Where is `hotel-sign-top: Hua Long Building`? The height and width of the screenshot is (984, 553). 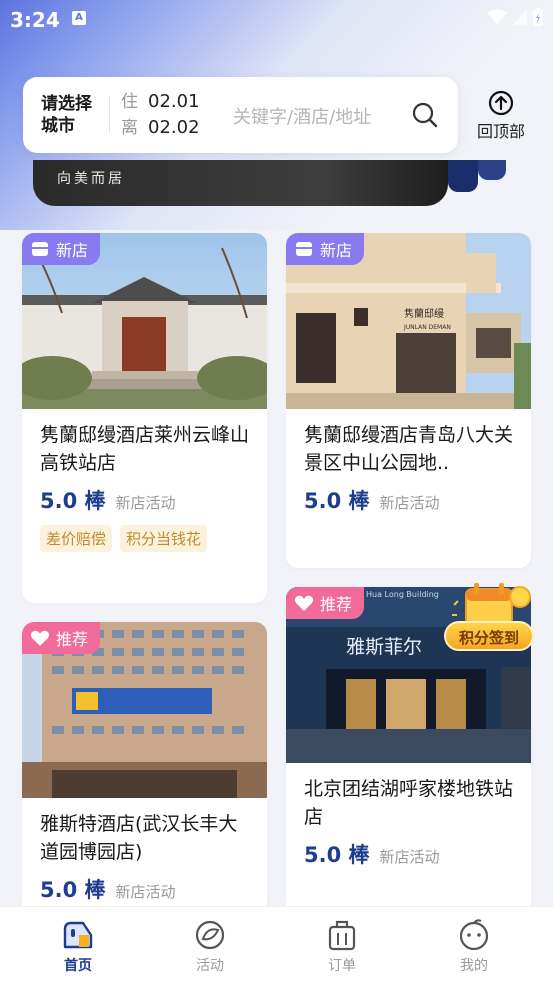 hotel-sign-top: Hua Long Building is located at coordinates (402, 594).